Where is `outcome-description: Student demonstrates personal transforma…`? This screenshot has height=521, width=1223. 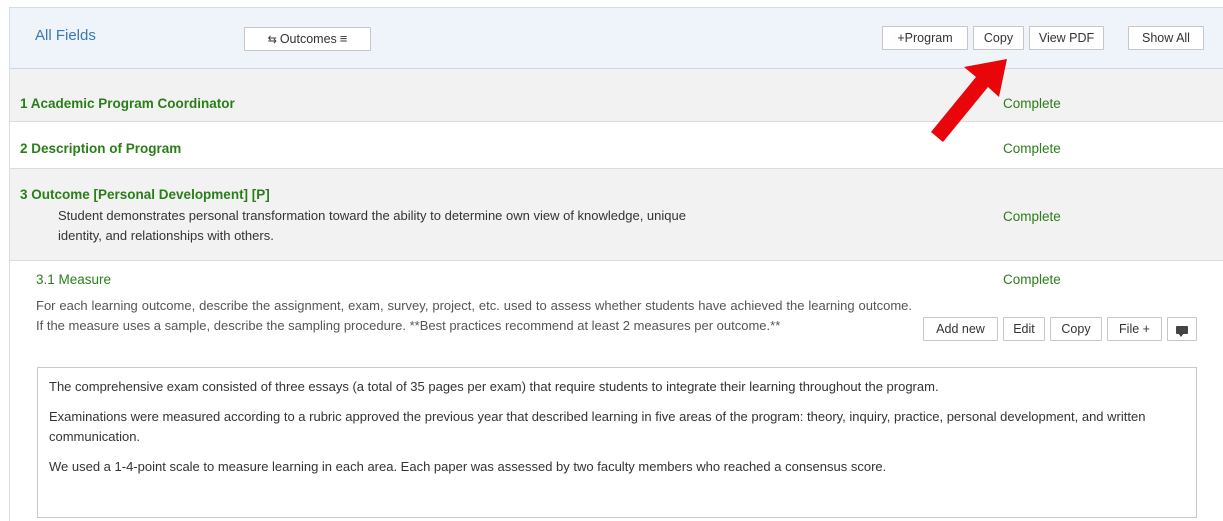
outcome-description: Student demonstrates personal transforma… is located at coordinates (372, 225).